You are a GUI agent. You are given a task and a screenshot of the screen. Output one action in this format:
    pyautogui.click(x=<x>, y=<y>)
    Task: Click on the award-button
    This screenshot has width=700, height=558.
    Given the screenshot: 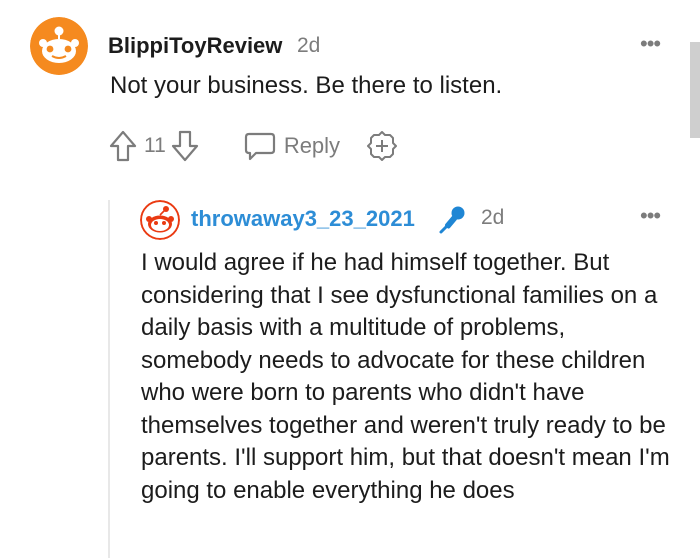 What is the action you would take?
    pyautogui.click(x=382, y=146)
    